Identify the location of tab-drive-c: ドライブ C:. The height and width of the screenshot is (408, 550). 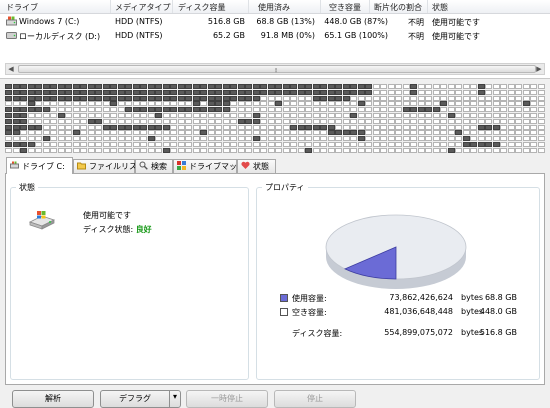
(39, 165).